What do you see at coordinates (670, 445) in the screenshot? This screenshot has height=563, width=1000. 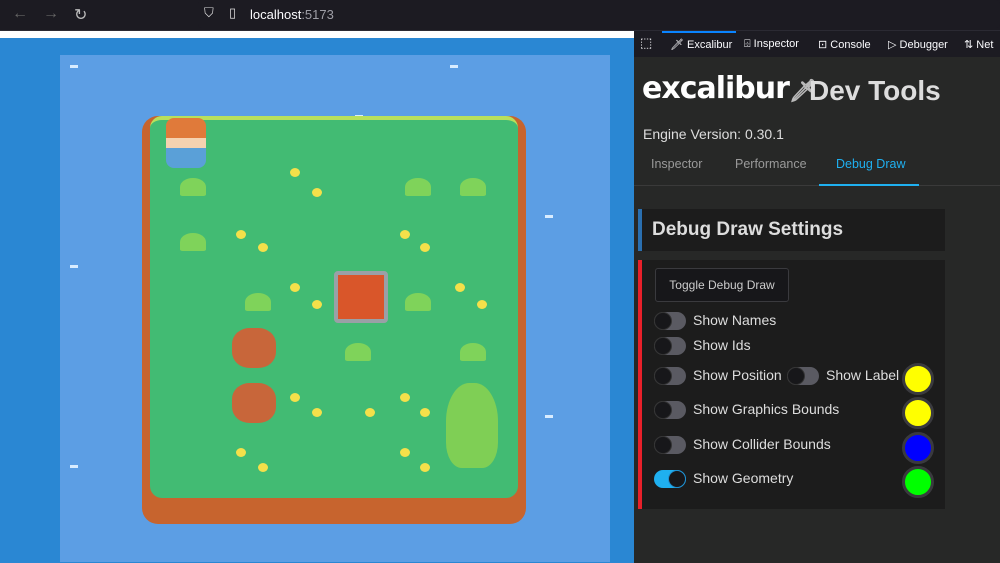 I see `show-collider-bounds-switch` at bounding box center [670, 445].